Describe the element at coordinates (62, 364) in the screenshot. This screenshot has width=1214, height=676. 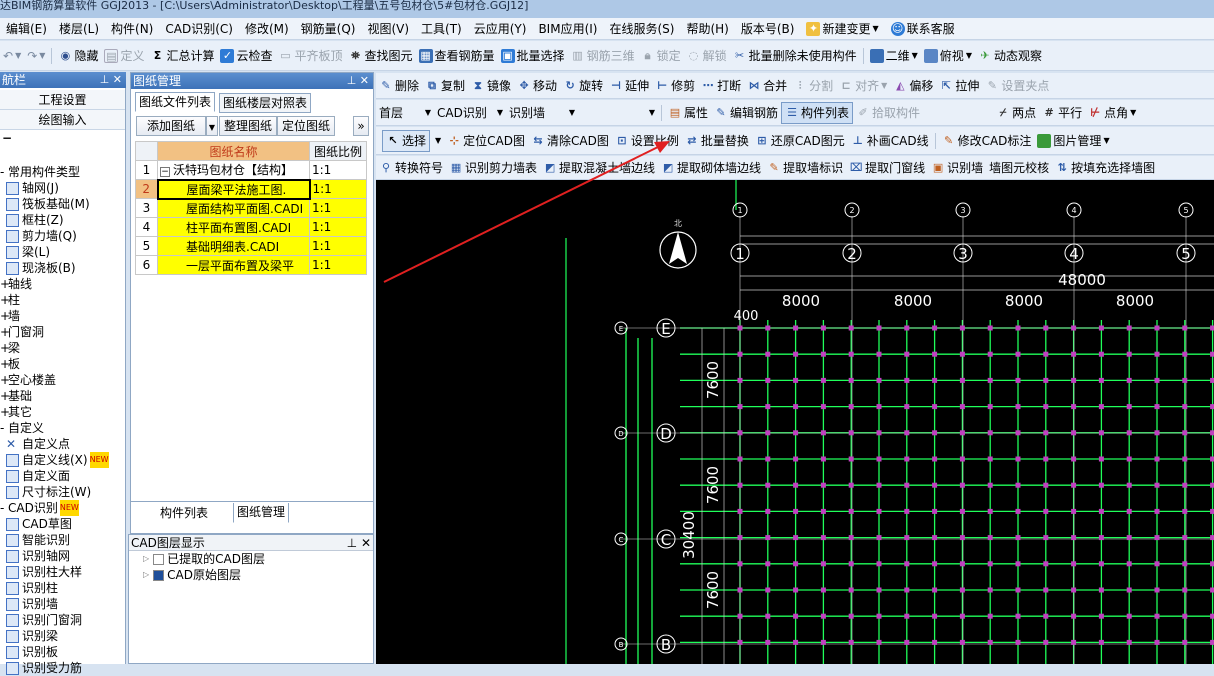
I see `tree-item: +板` at that location.